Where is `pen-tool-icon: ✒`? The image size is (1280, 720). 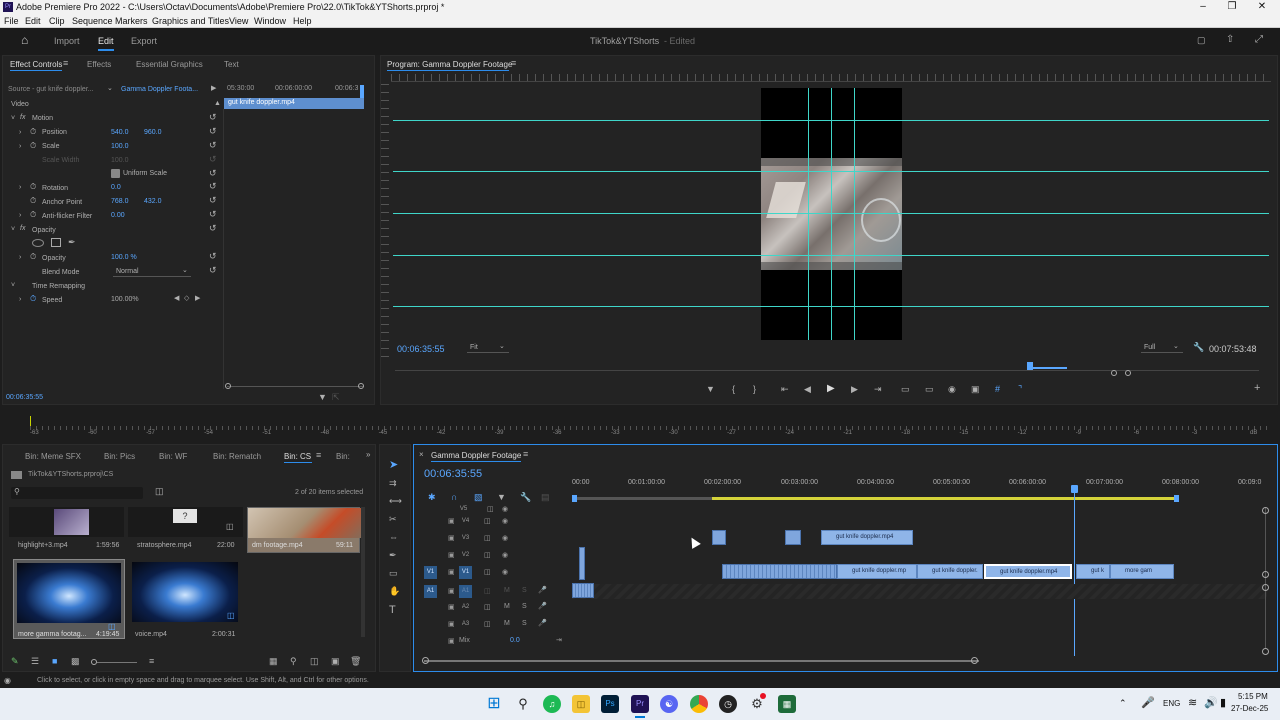 pen-tool-icon: ✒ is located at coordinates (393, 555).